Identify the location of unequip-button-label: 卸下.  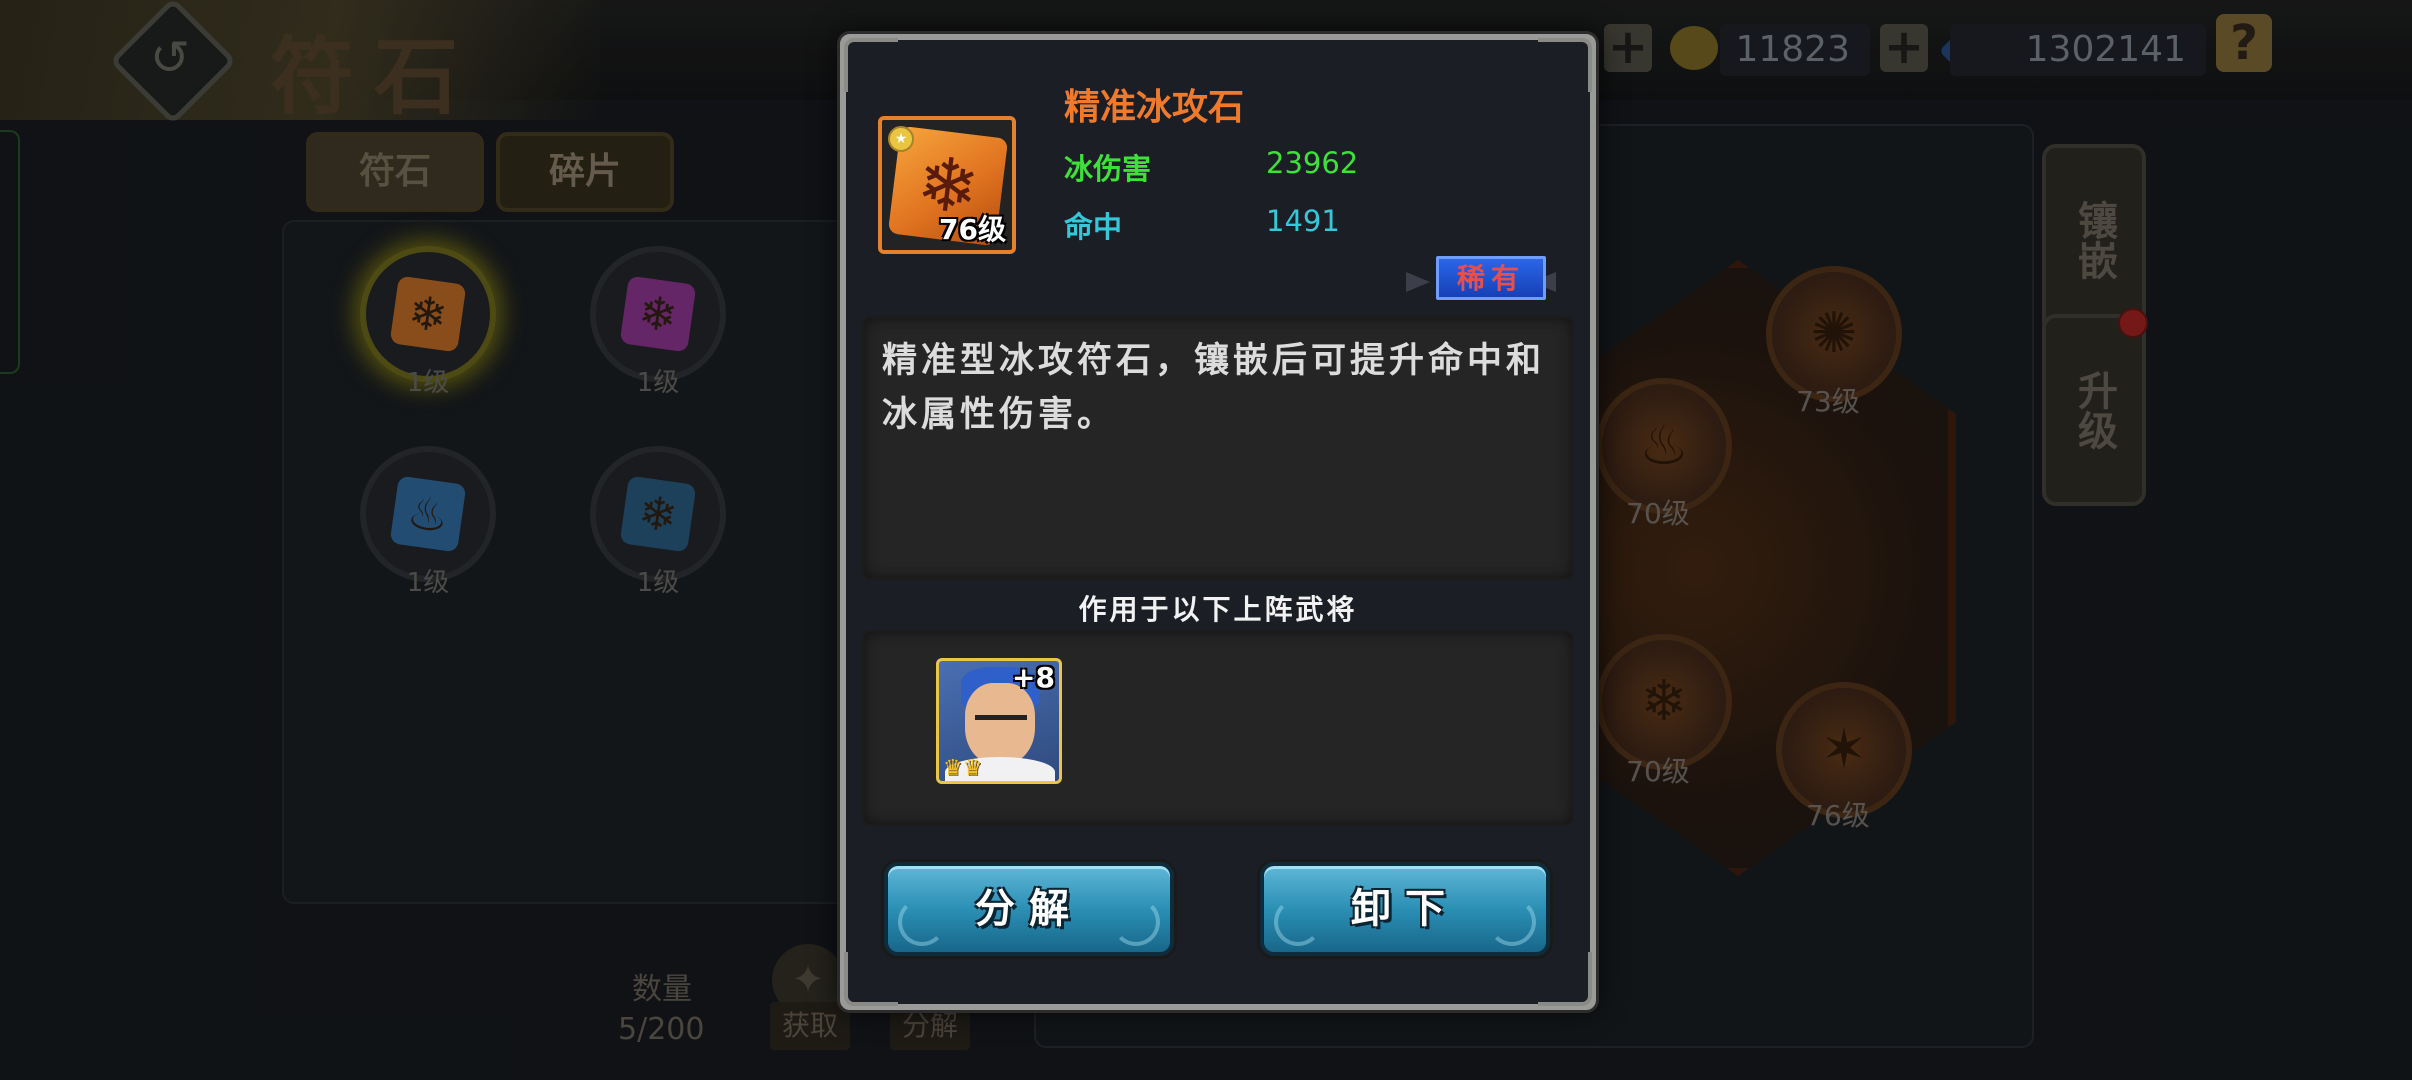
(1405, 908).